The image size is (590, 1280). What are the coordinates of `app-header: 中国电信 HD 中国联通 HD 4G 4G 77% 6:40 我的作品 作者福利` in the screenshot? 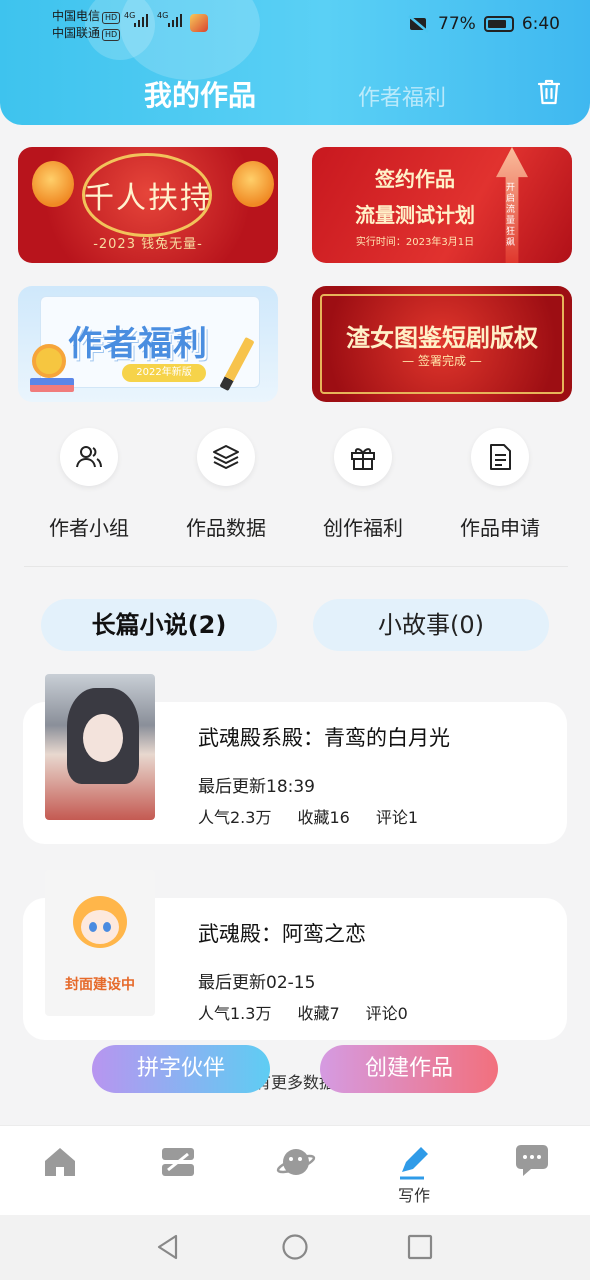 It's located at (295, 62).